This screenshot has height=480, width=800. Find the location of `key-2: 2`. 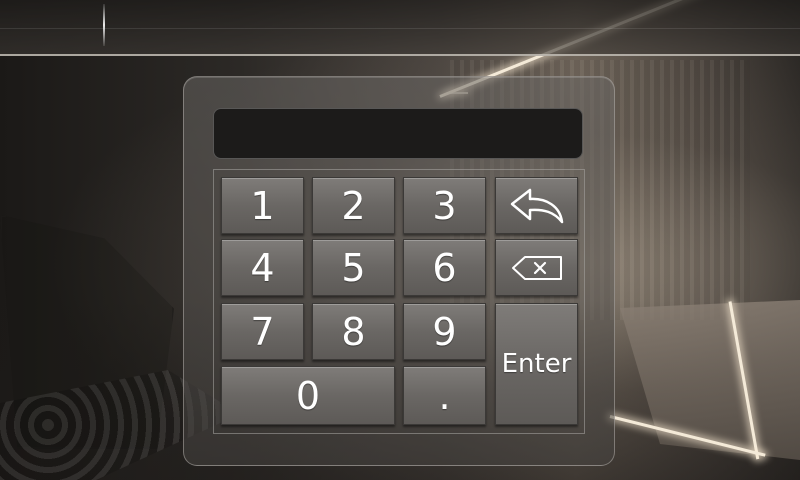

key-2: 2 is located at coordinates (353, 205).